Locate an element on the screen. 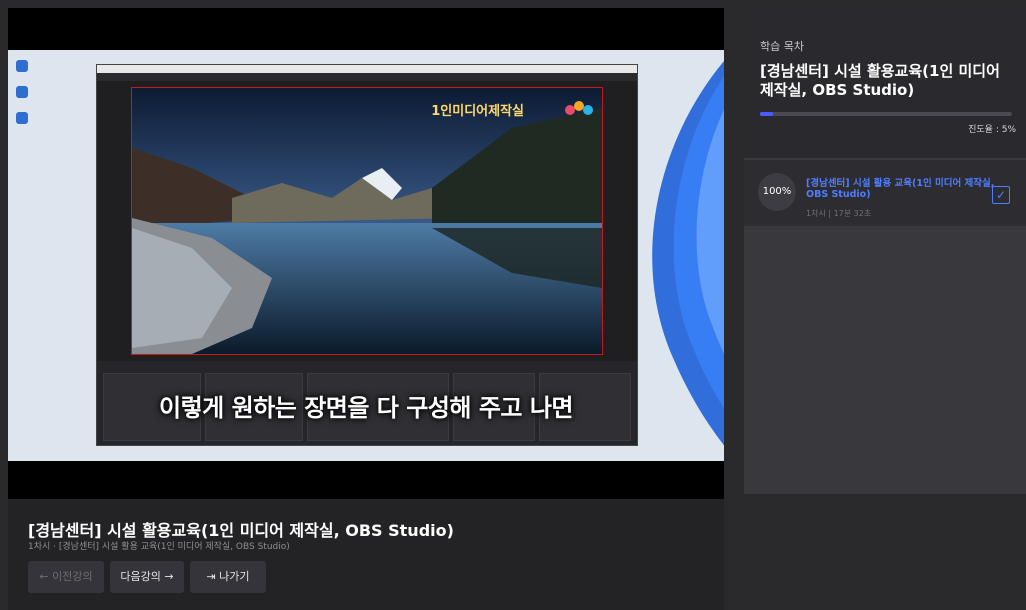 This screenshot has width=1026, height=610. lesson-progress-circle: 100% is located at coordinates (777, 192).